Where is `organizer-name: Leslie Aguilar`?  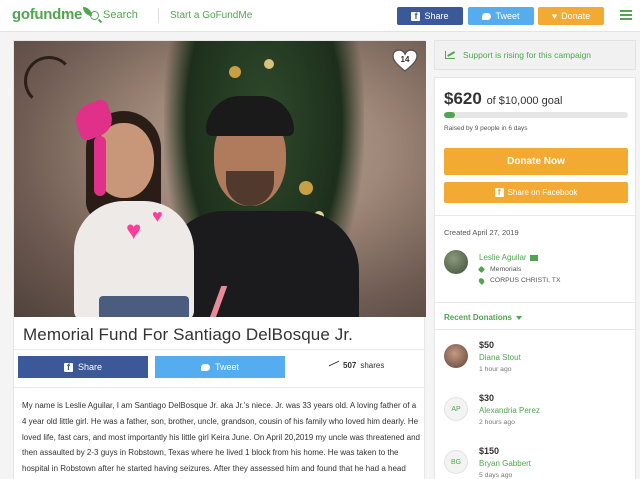
organizer-name: Leslie Aguilar is located at coordinates (503, 257).